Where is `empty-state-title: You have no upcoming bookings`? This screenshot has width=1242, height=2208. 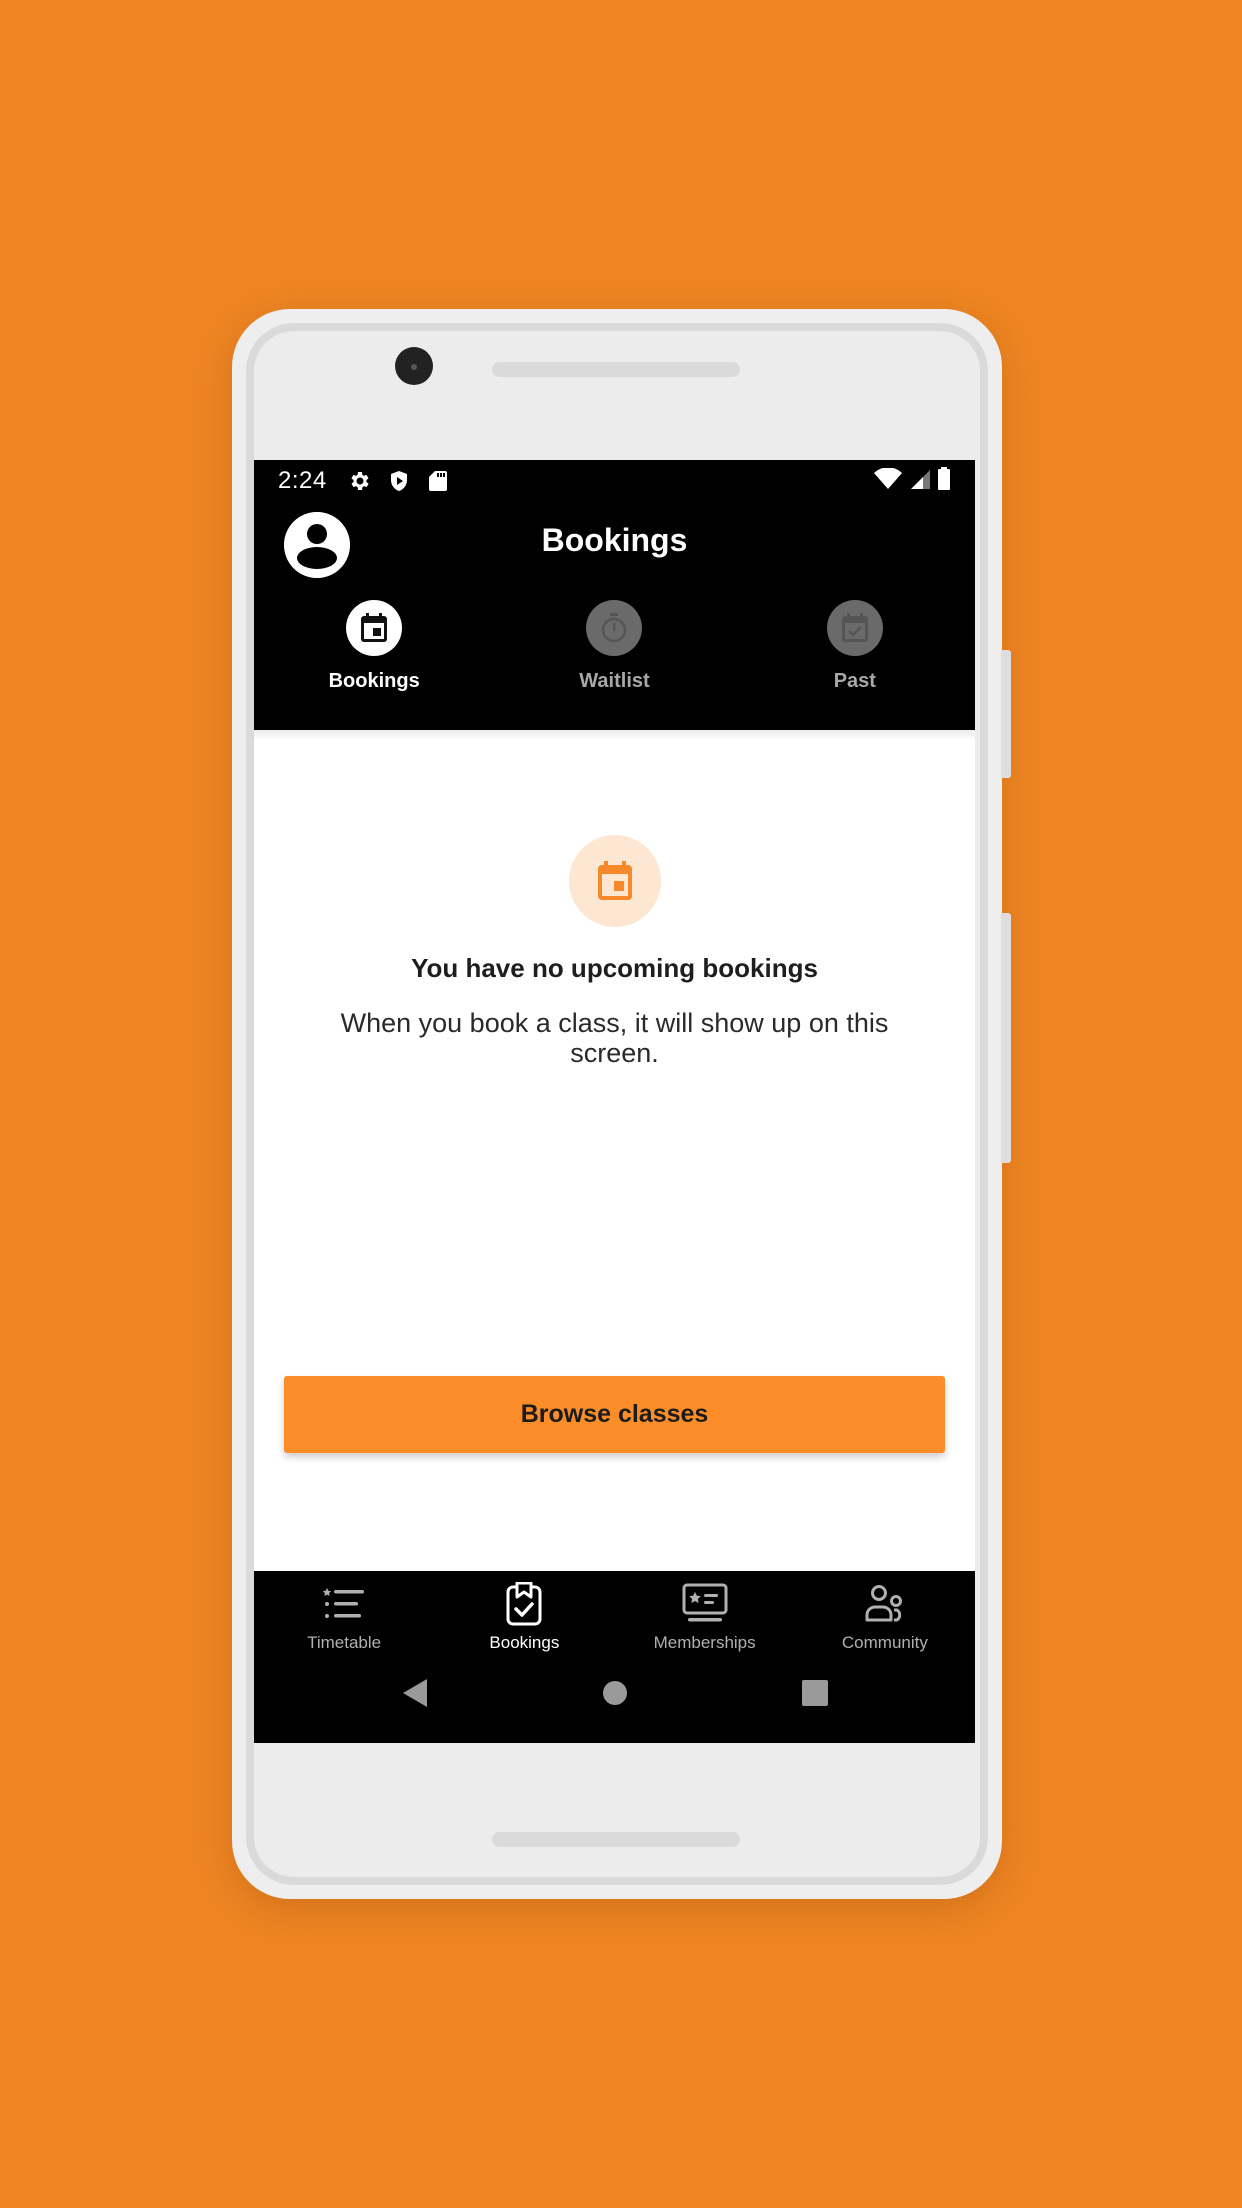
empty-state-title: You have no upcoming bookings is located at coordinates (614, 968).